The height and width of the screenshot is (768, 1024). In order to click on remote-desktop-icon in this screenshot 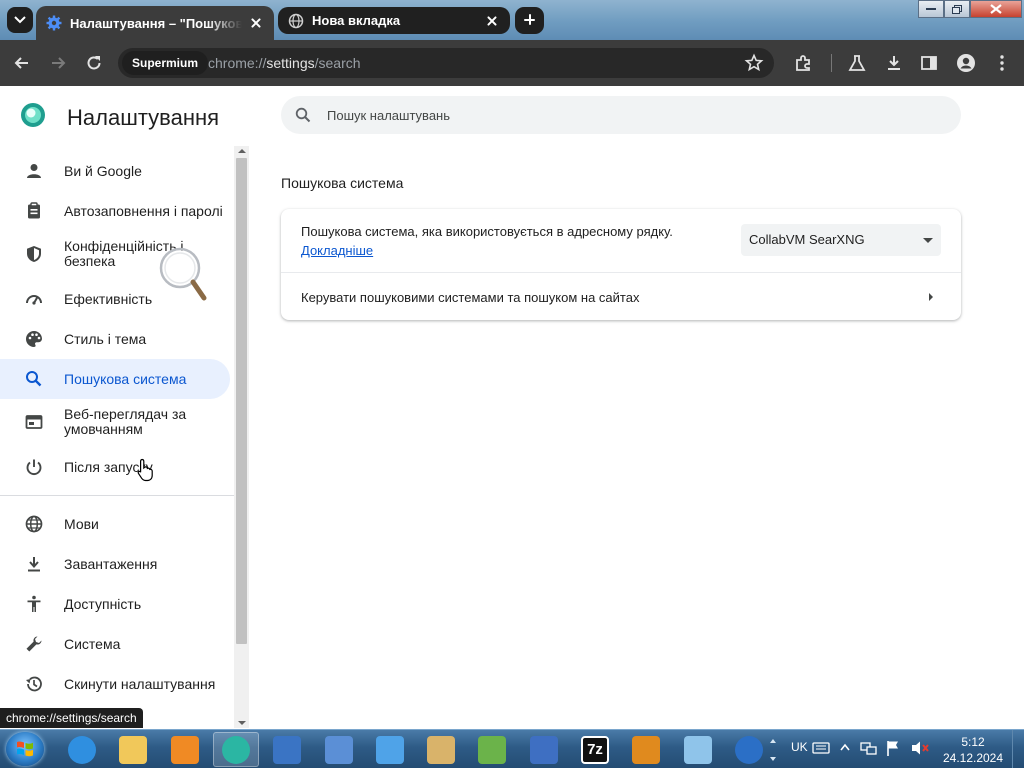, I will do `click(287, 749)`.